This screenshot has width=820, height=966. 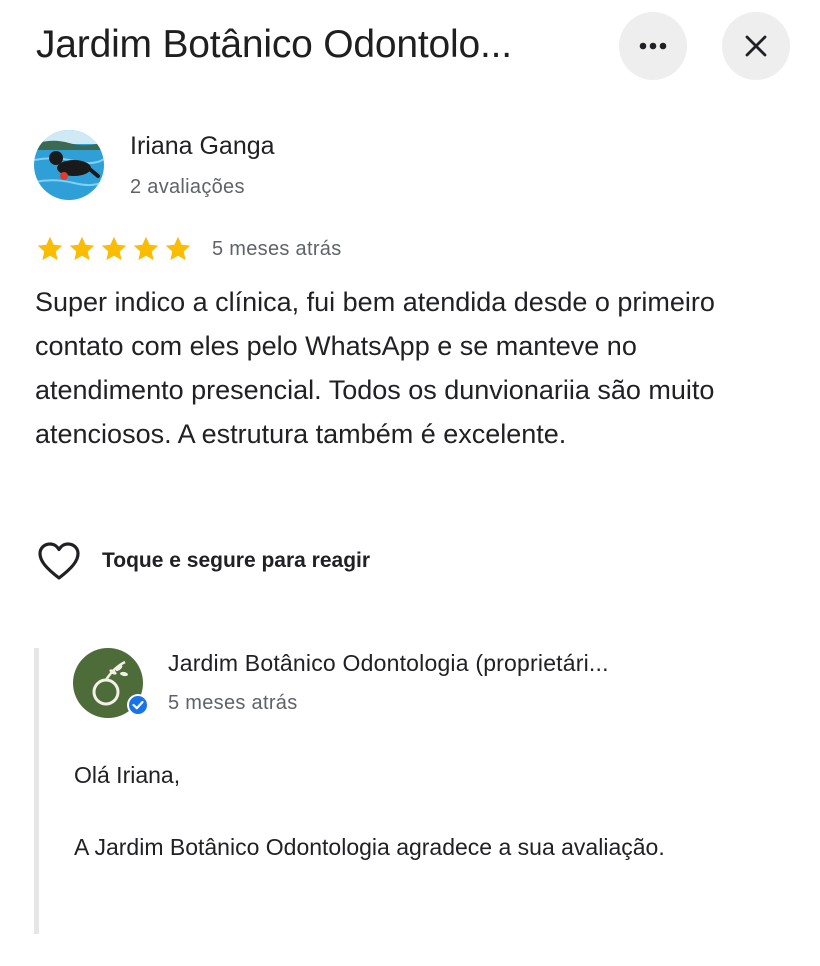 I want to click on more-horizontal-icon, so click(x=653, y=46).